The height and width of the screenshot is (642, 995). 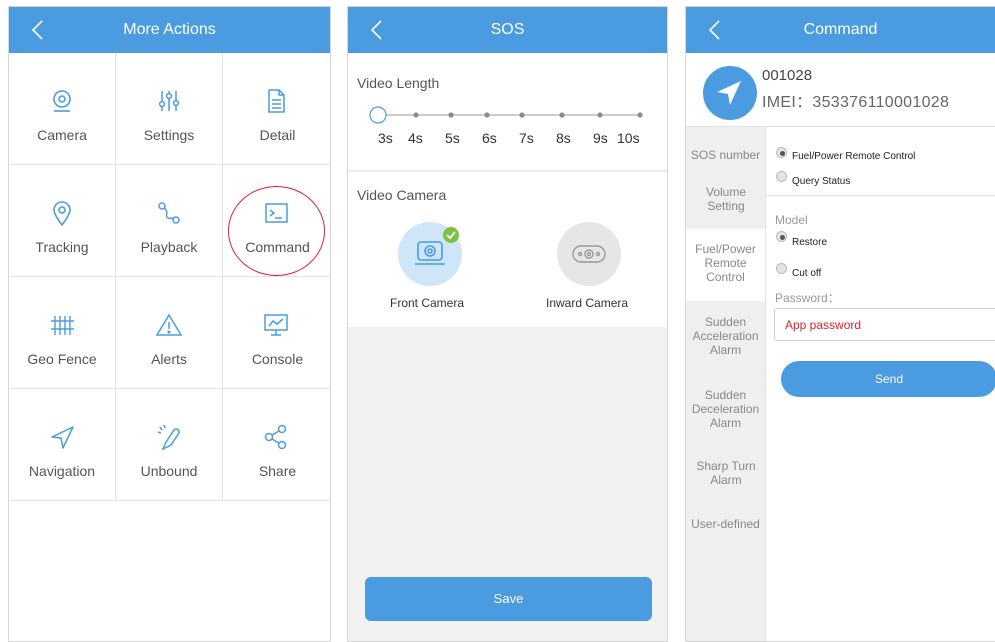 I want to click on sidebar-item-label: Fuel/Power Remote Control, so click(x=725, y=263).